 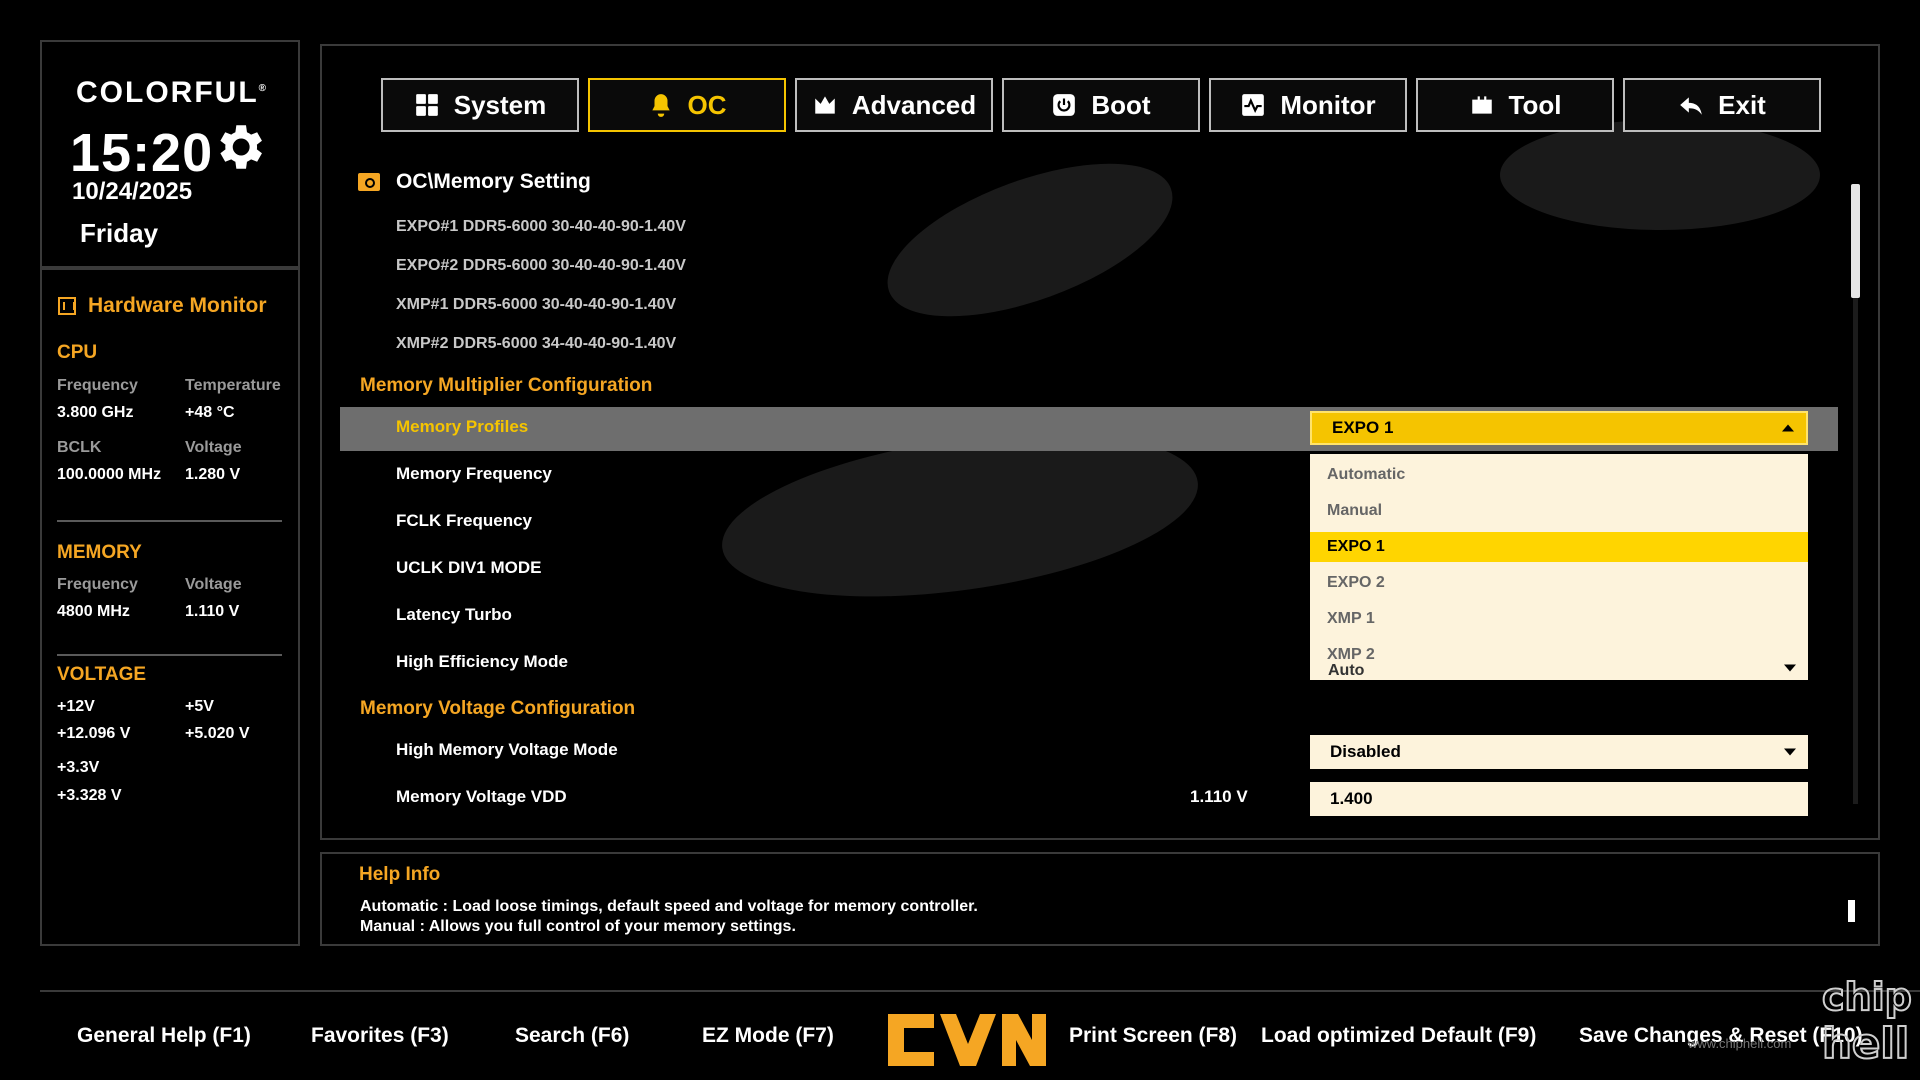 I want to click on content-scrollbar-thumb, so click(x=1855, y=241).